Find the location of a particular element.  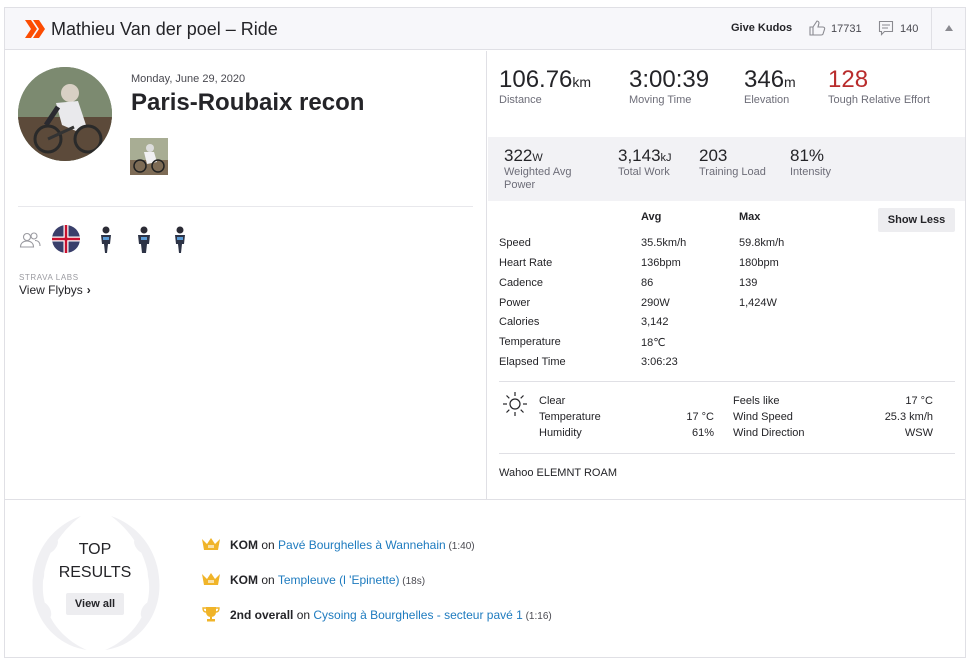

segment-link: Templeuve (l 'Epinette) is located at coordinates (339, 580).